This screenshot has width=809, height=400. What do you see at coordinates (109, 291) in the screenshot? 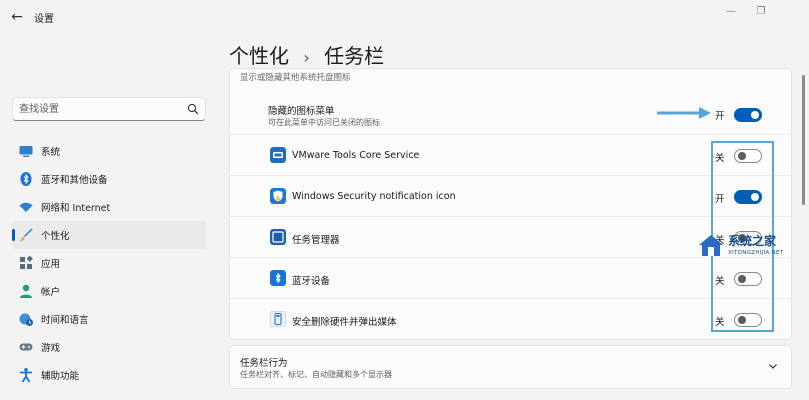
I see `sidebar-item-accounts: 帐户` at bounding box center [109, 291].